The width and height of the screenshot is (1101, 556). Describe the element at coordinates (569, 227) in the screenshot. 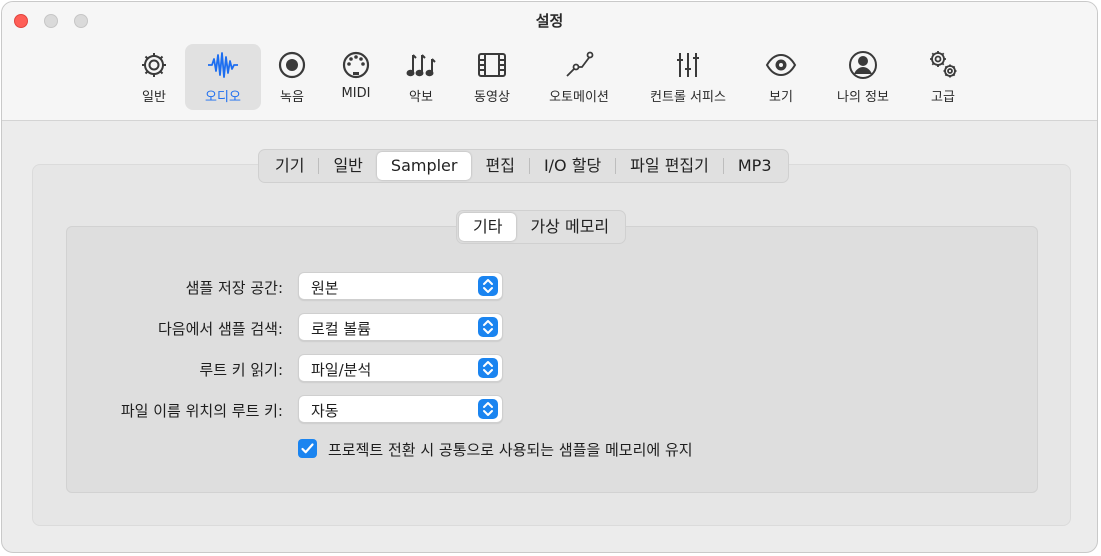

I see `subtab-virtual-memory: 가상 메모리` at that location.